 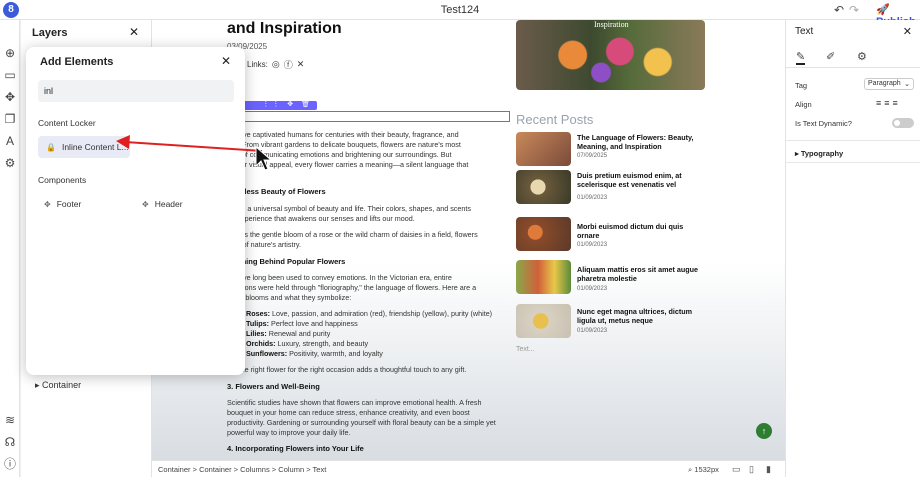 I want to click on instagram-icon: ◎, so click(x=276, y=64).